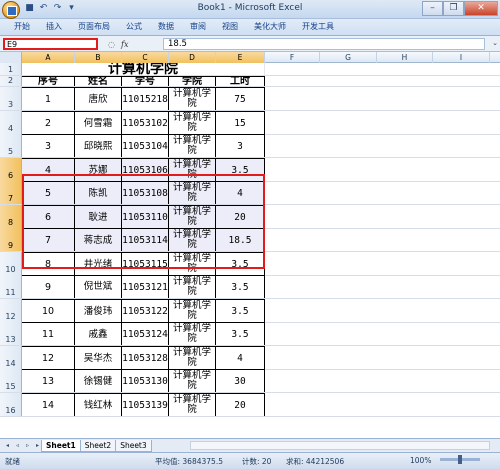 This screenshot has height=469, width=500. I want to click on ribbon-tab: 开始, so click(22, 27).